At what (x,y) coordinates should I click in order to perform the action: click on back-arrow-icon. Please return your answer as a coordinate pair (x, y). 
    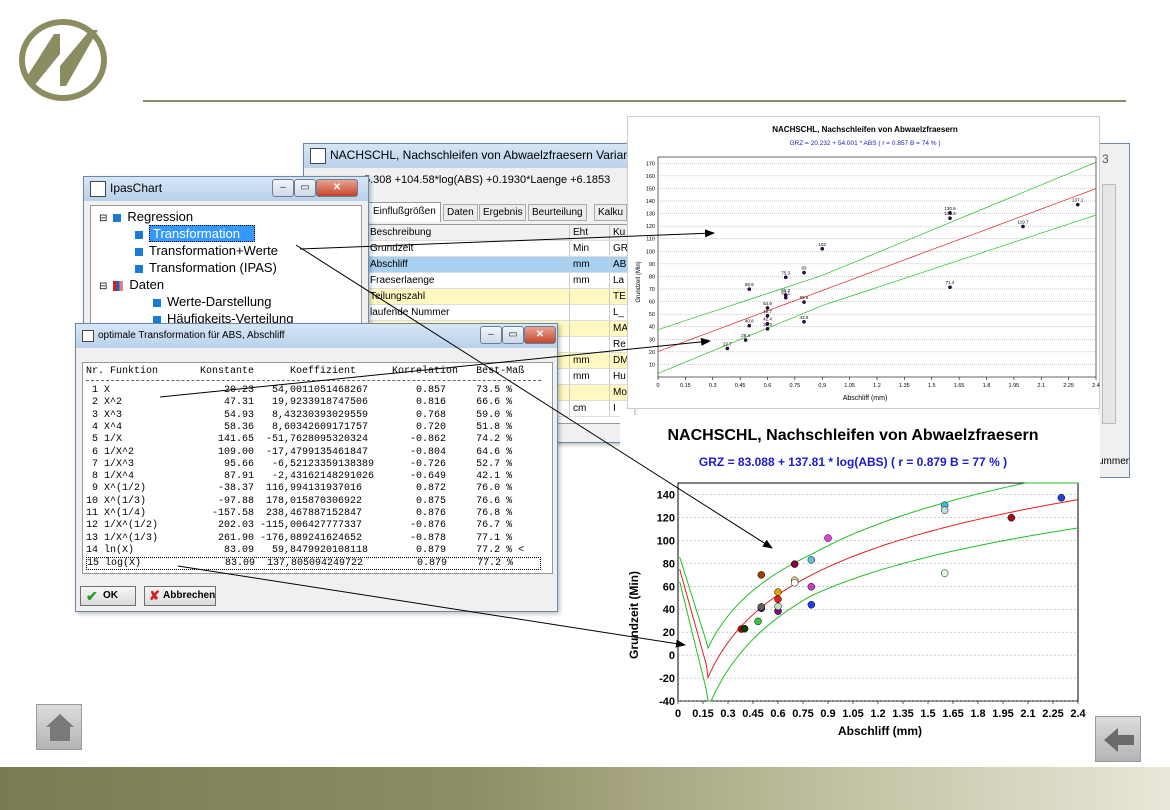
    Looking at the image, I should click on (1119, 740).